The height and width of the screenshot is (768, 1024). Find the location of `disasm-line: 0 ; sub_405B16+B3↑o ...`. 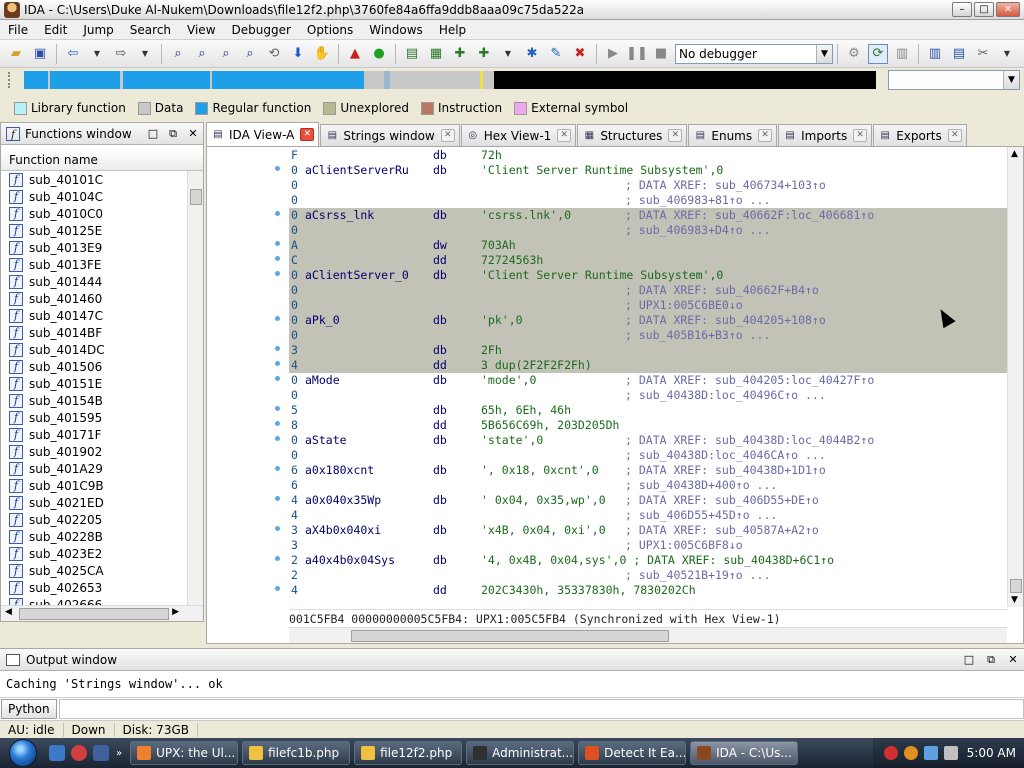

disasm-line: 0 ; sub_405B16+B3↑o ... is located at coordinates (648, 335).